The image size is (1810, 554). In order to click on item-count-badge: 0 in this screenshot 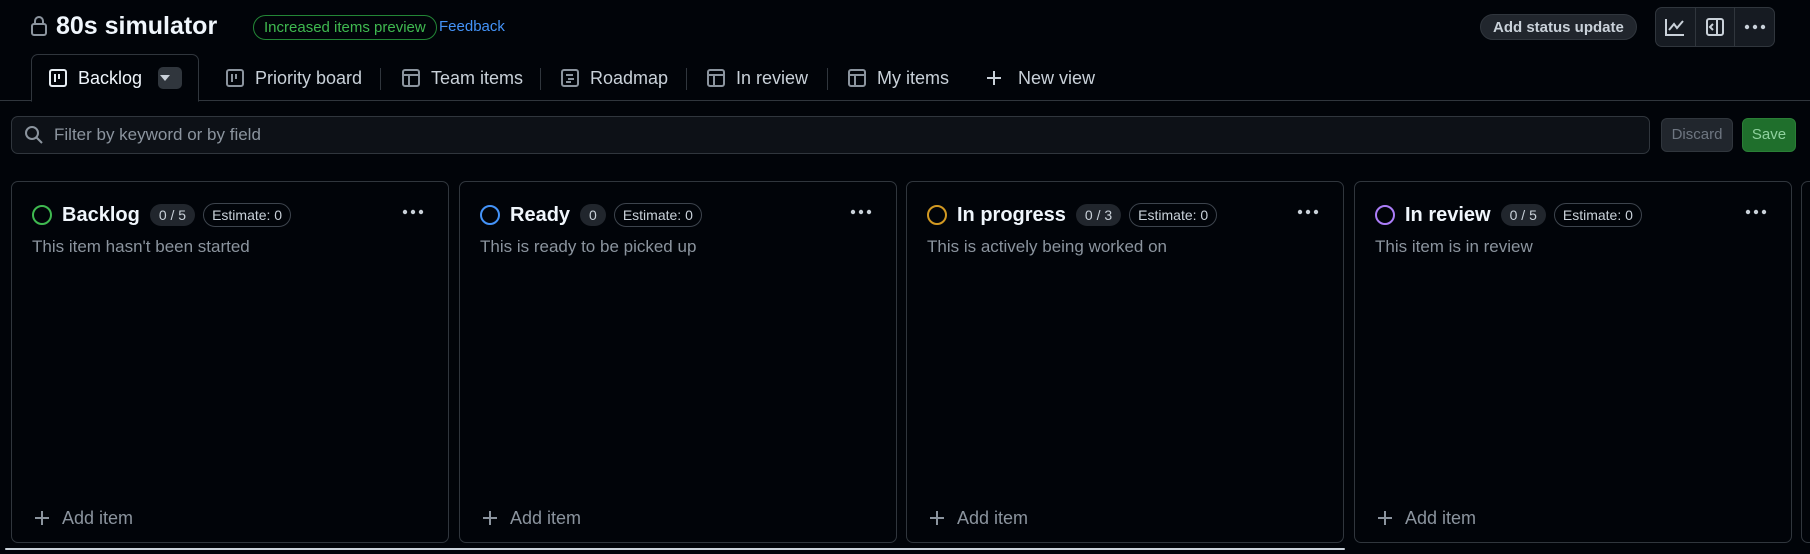, I will do `click(593, 215)`.